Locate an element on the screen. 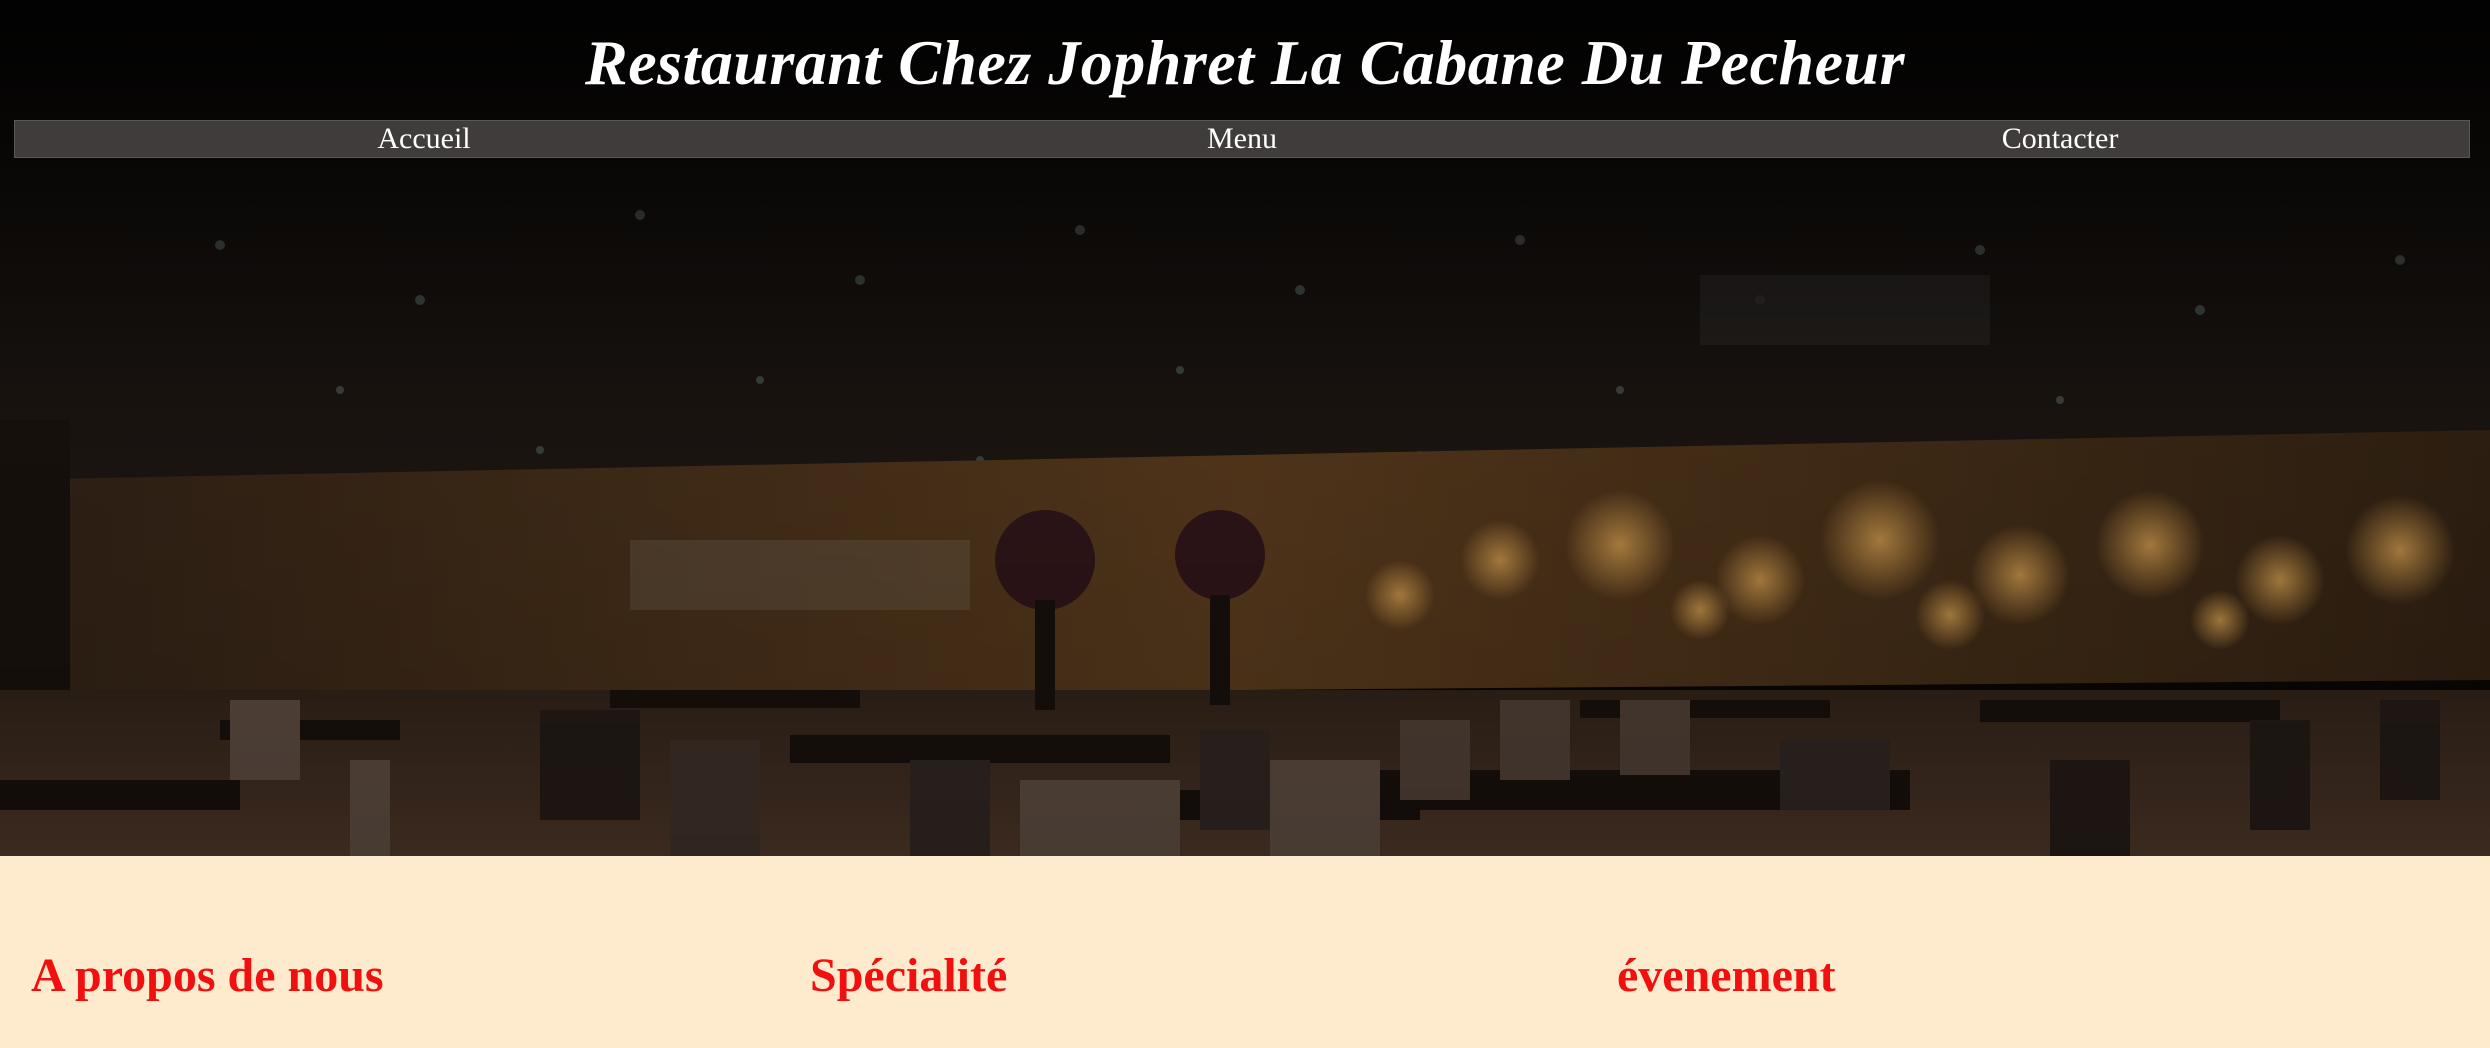 This screenshot has height=1048, width=2490. nav-item-accueil: Accueil is located at coordinates (424, 139).